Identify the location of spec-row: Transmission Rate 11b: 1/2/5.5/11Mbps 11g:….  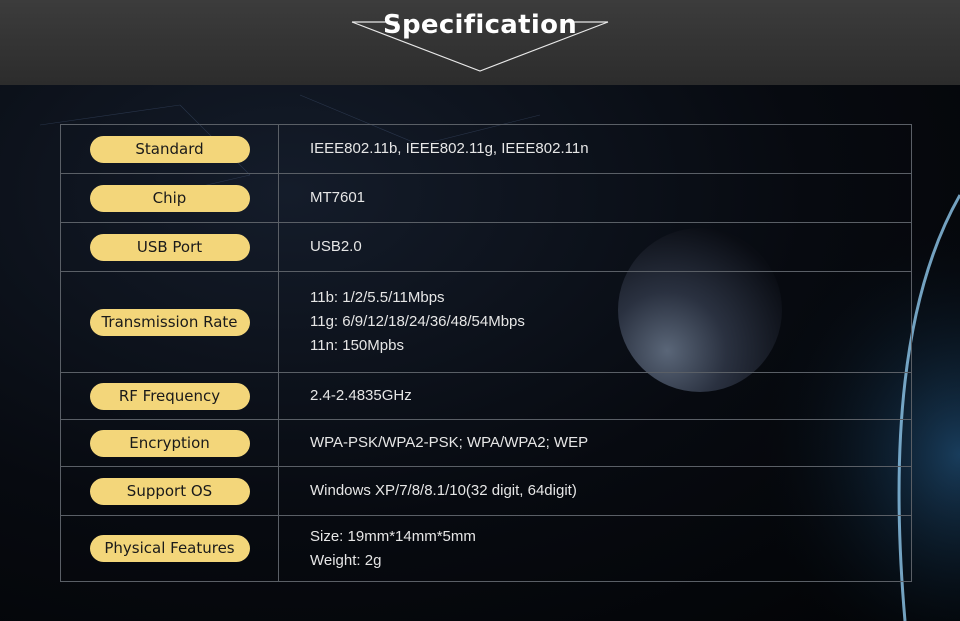
(486, 322).